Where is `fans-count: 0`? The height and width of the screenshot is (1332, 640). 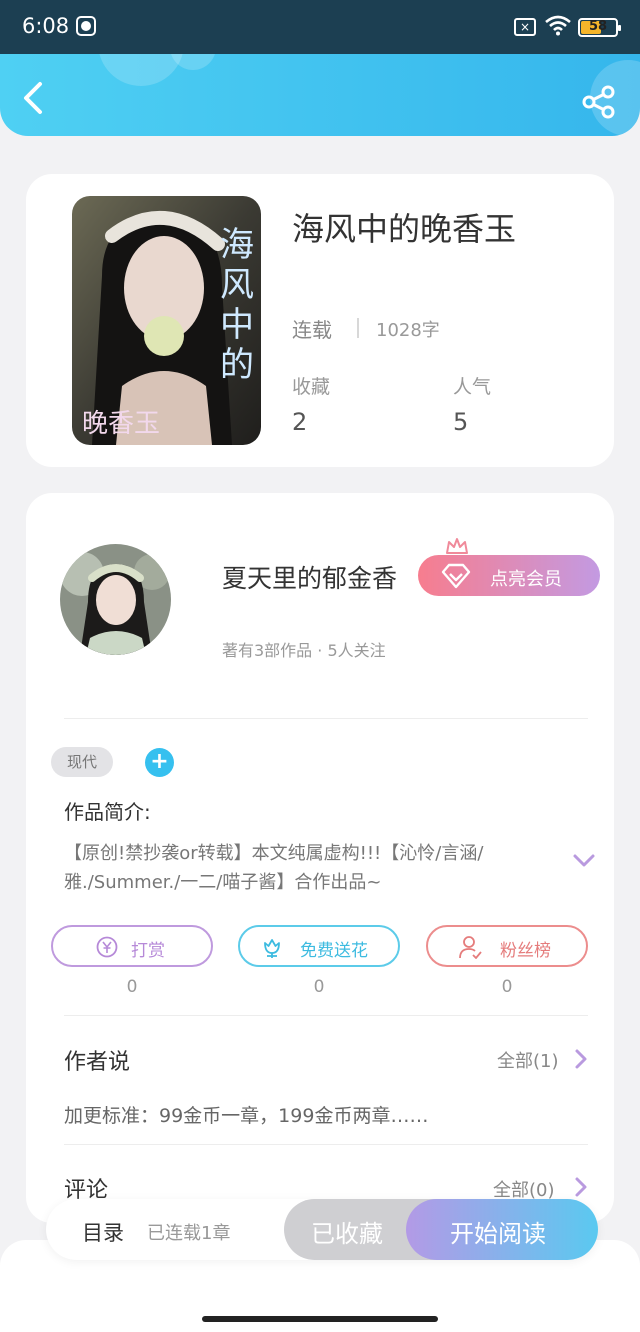 fans-count: 0 is located at coordinates (507, 987).